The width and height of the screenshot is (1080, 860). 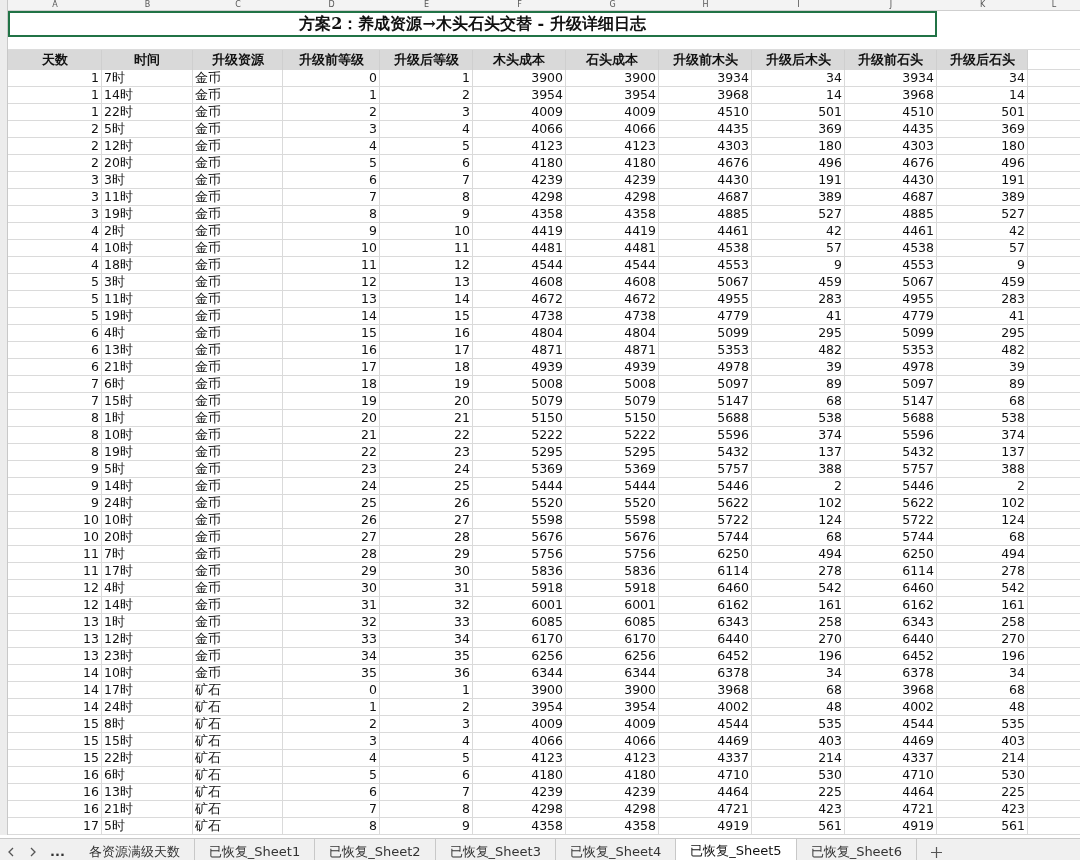 What do you see at coordinates (612, 503) in the screenshot?
I see `table-cell: 5520` at bounding box center [612, 503].